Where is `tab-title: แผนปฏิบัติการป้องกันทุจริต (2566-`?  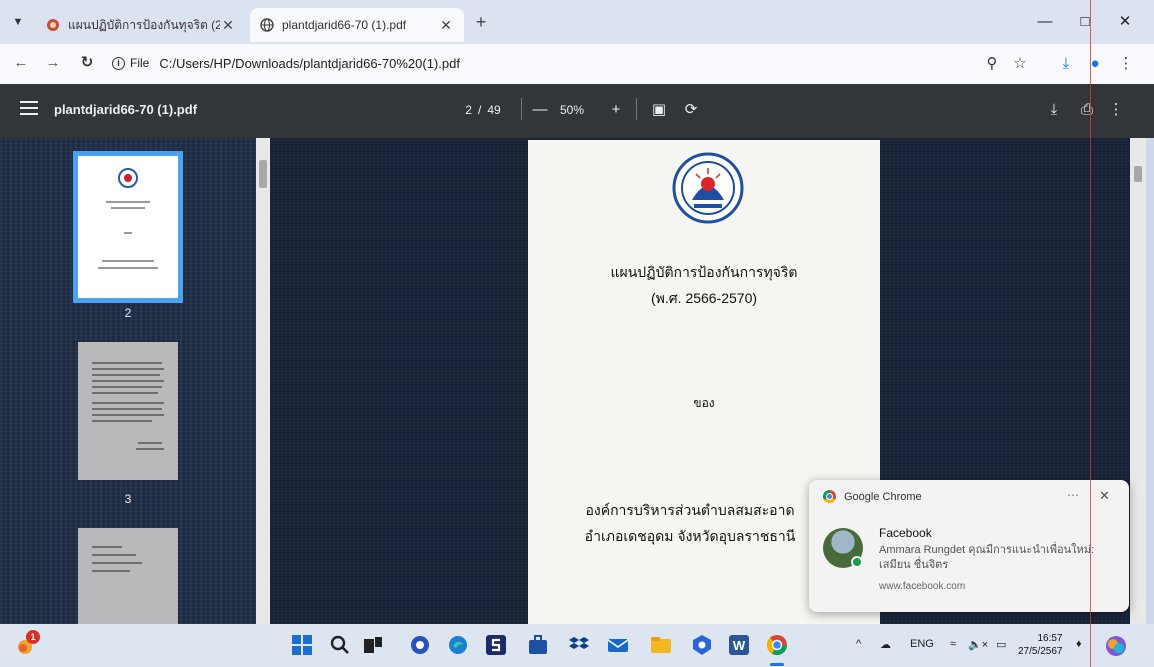 tab-title: แผนปฏิบัติการป้องกันทุจริต (2566- is located at coordinates (144, 24).